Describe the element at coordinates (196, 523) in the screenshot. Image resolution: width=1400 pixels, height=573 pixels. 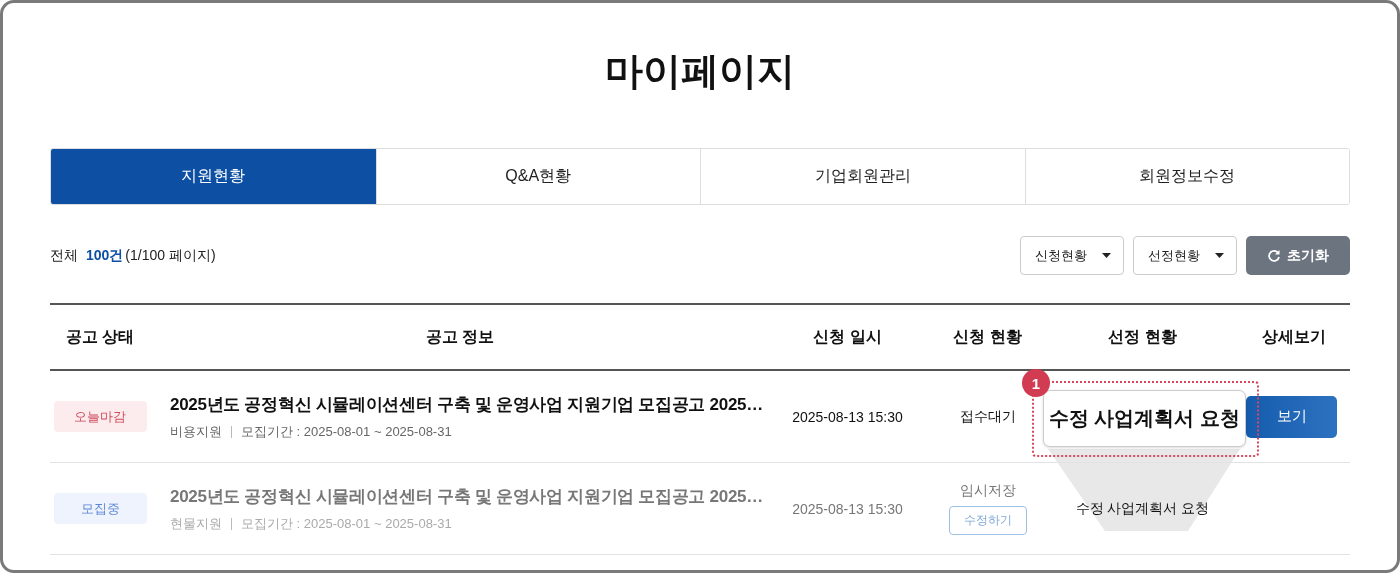
I see `support-type: 현물지원` at that location.